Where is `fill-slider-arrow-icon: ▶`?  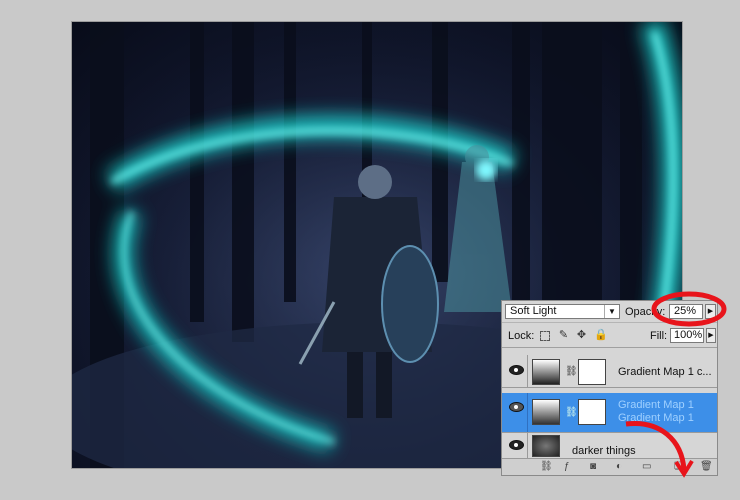
fill-slider-arrow-icon: ▶ is located at coordinates (711, 335).